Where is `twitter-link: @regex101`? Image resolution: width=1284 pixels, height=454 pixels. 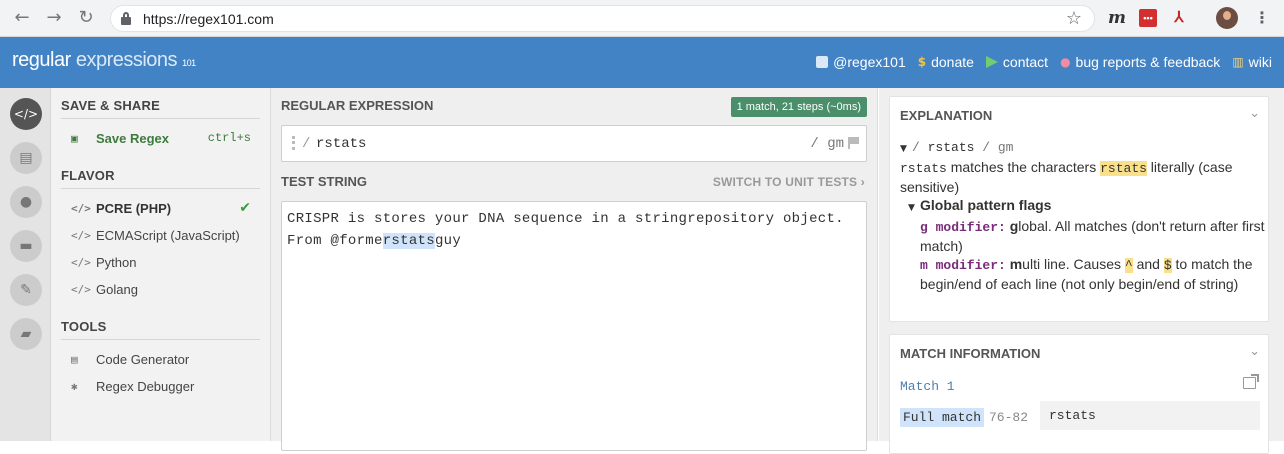
twitter-link: @regex101 is located at coordinates (861, 62).